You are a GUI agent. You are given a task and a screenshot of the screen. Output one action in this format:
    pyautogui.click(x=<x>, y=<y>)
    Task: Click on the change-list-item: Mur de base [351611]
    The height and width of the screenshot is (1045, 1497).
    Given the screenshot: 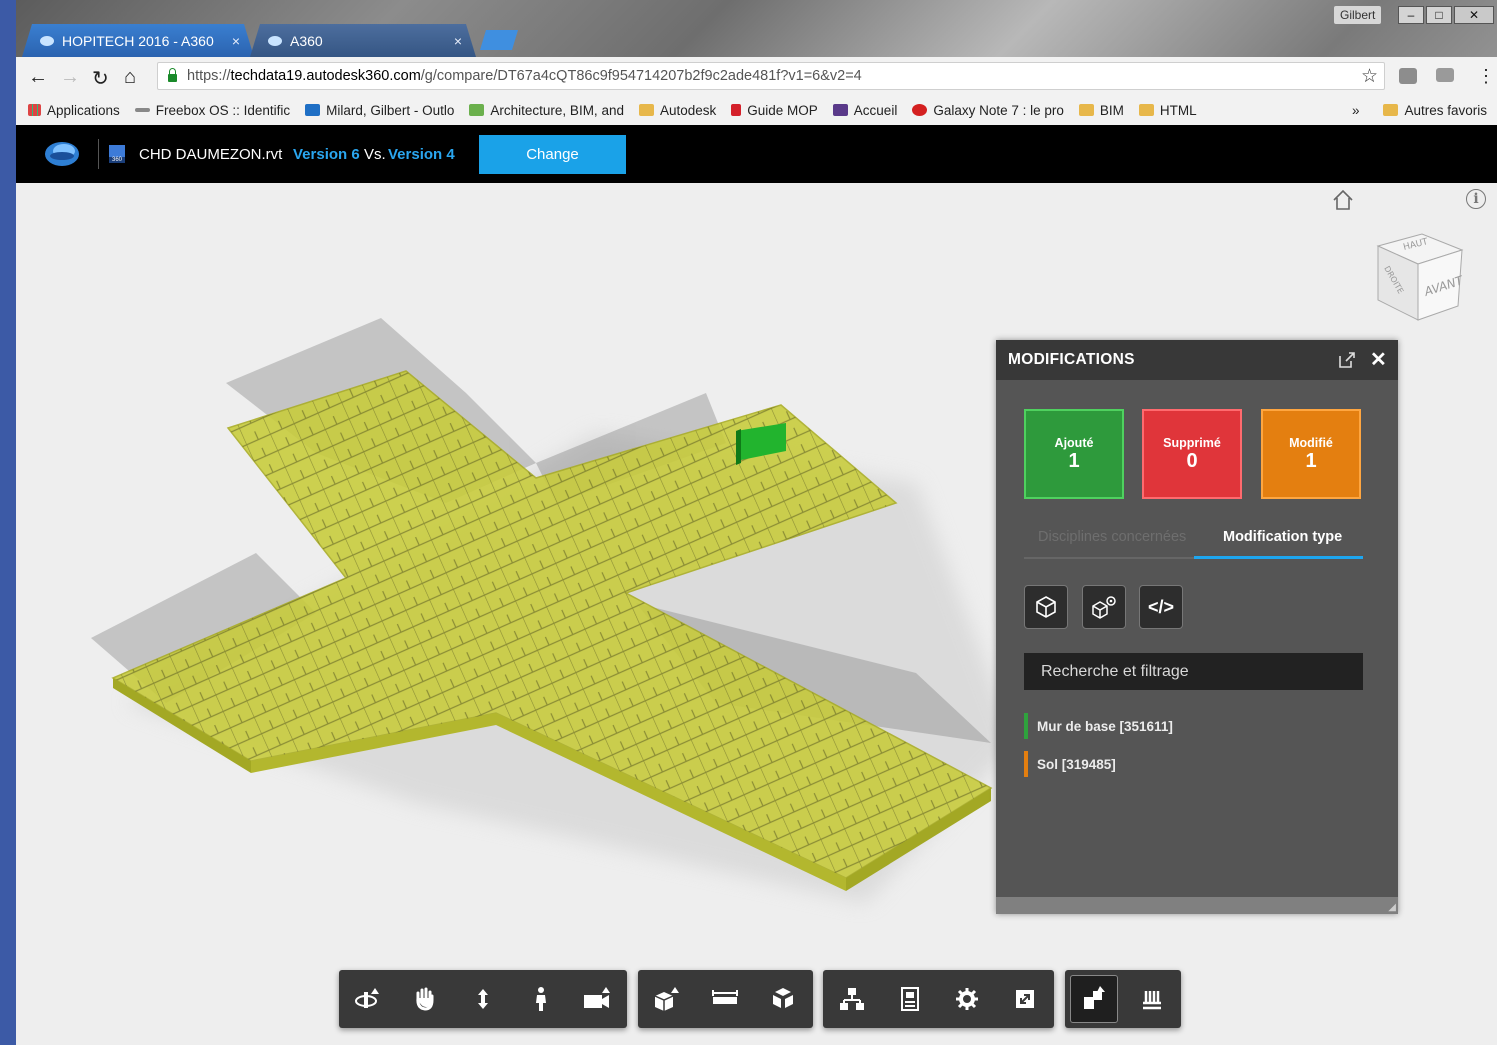 What is the action you would take?
    pyautogui.click(x=1098, y=726)
    